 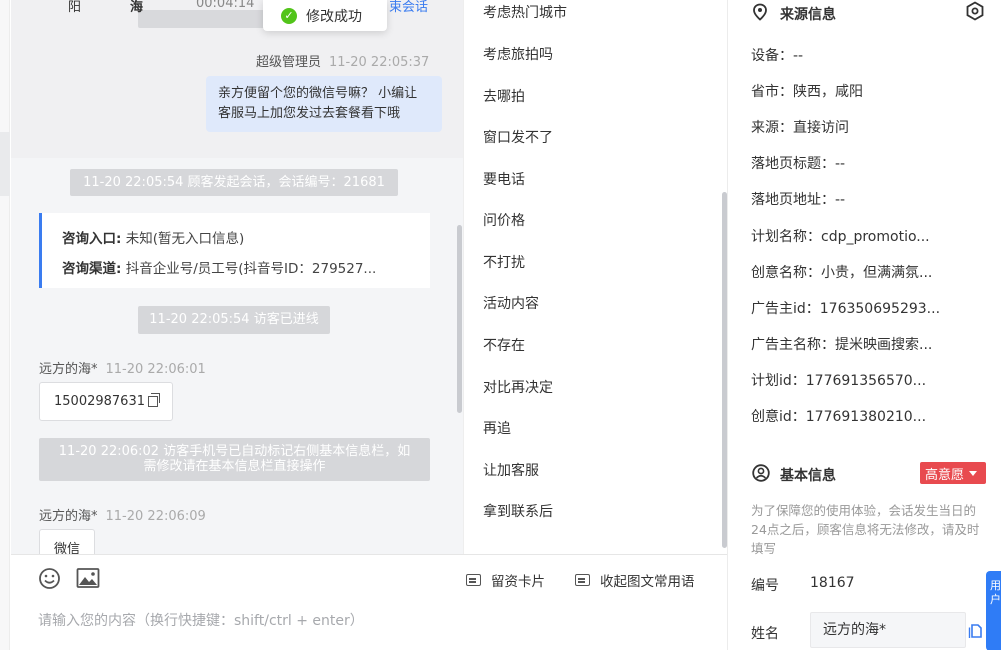 I want to click on top-col-2: 海, so click(x=137, y=7).